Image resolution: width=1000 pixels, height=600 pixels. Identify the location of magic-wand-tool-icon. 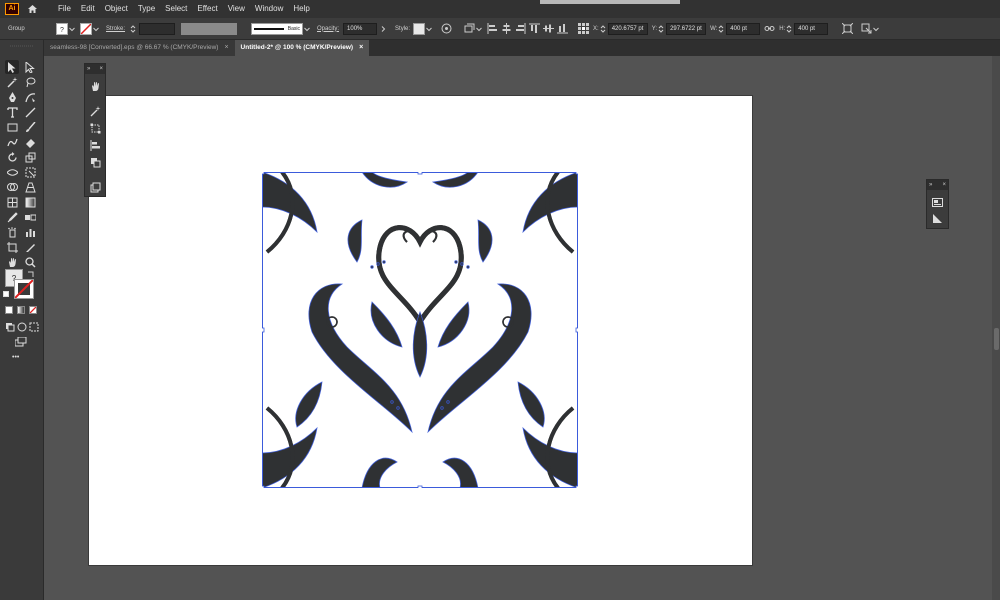
(12, 82).